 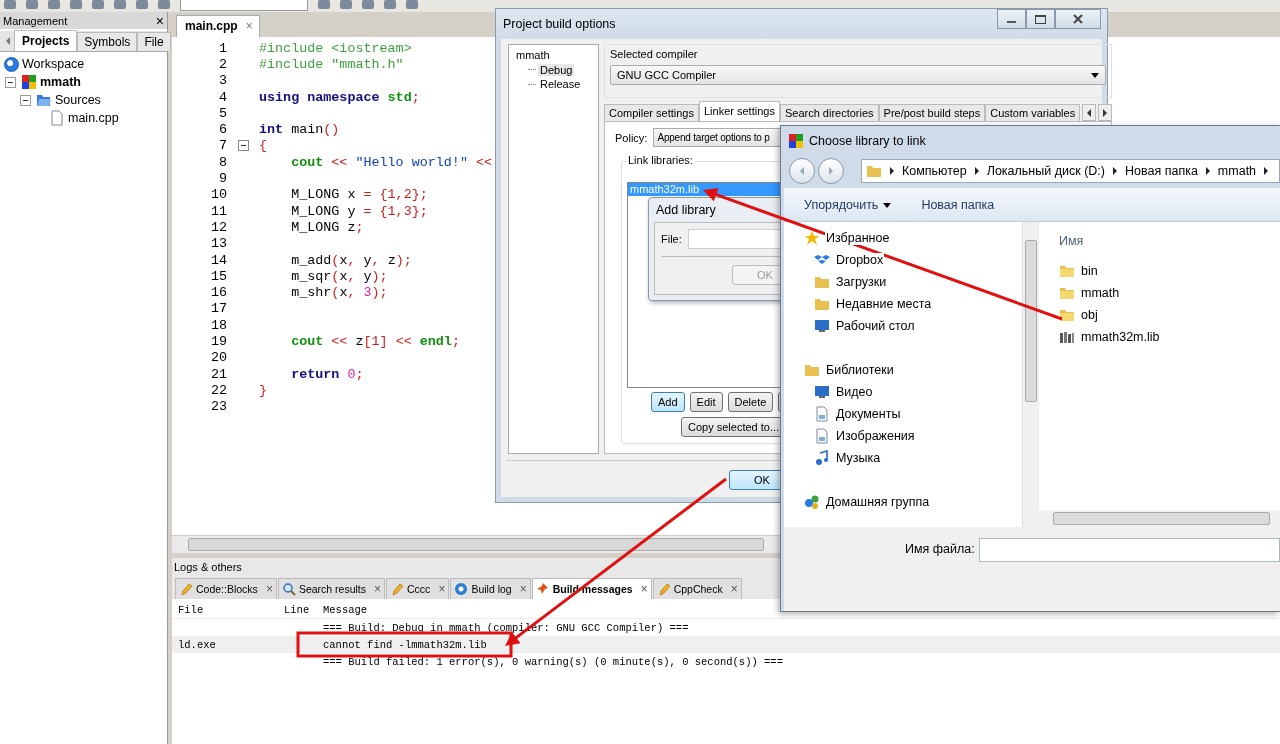 I want to click on column-header: Имя, so click(x=1071, y=241).